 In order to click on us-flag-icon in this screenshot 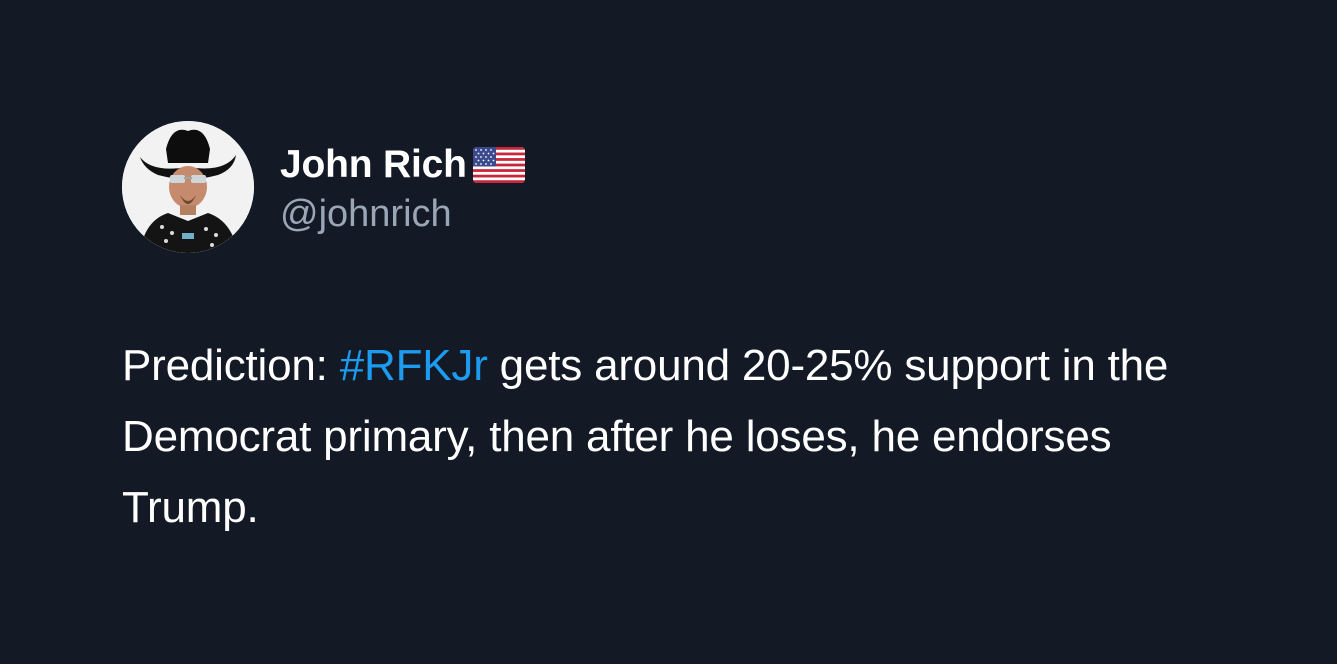, I will do `click(498, 164)`.